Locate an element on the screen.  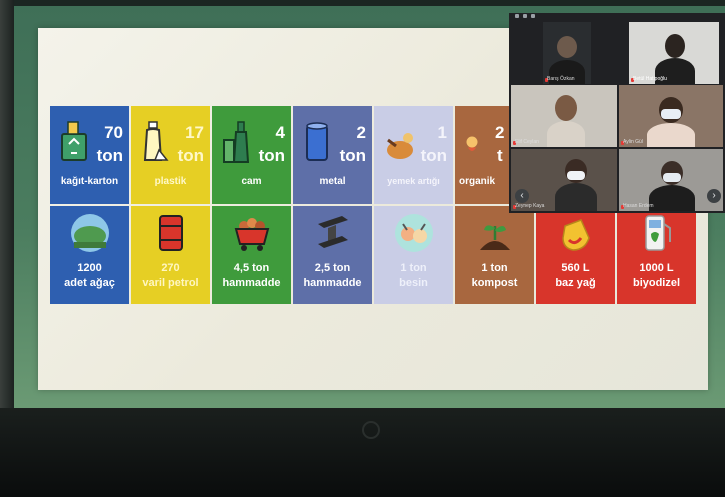
tile-organic: 2 t organik is located at coordinates (482, 155).